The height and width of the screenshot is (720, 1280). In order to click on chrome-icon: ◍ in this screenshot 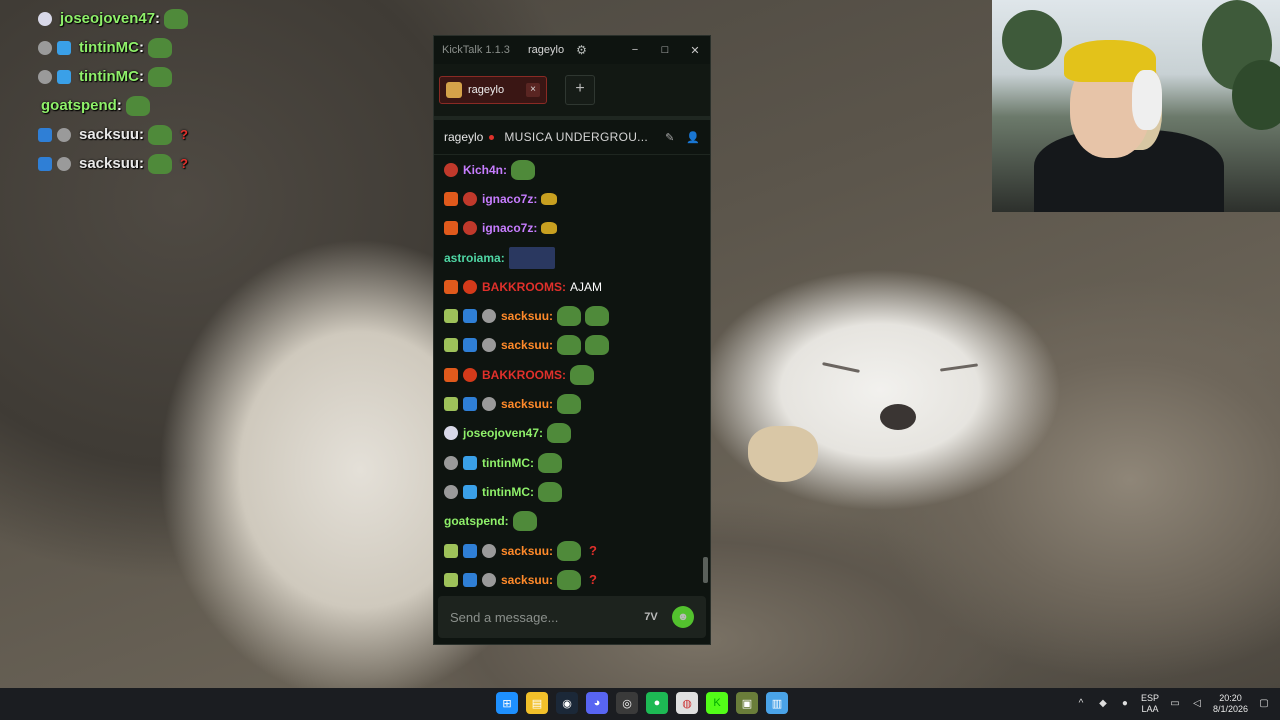, I will do `click(687, 703)`.